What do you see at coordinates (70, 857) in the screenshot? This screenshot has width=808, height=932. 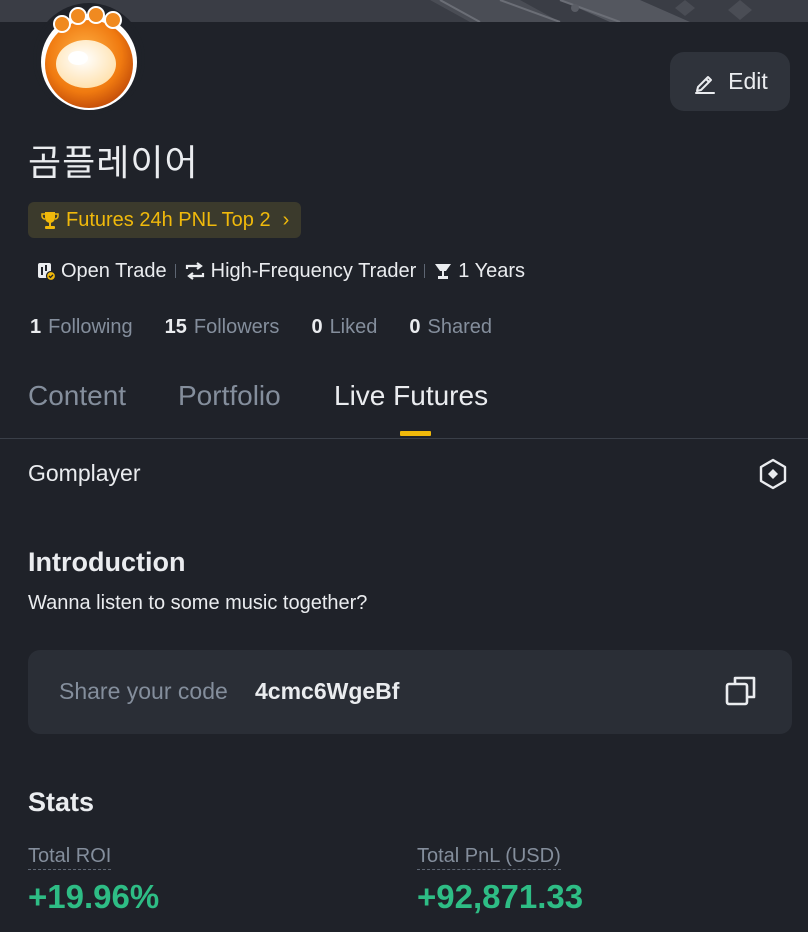 I see `total-roi-label: Total ROI` at bounding box center [70, 857].